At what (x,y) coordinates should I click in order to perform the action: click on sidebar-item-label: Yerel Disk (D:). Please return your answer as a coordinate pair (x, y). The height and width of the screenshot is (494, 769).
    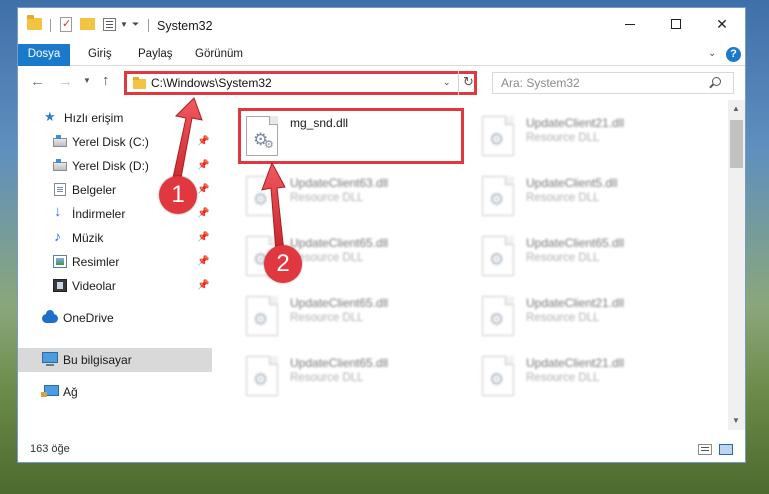
    Looking at the image, I should click on (110, 166).